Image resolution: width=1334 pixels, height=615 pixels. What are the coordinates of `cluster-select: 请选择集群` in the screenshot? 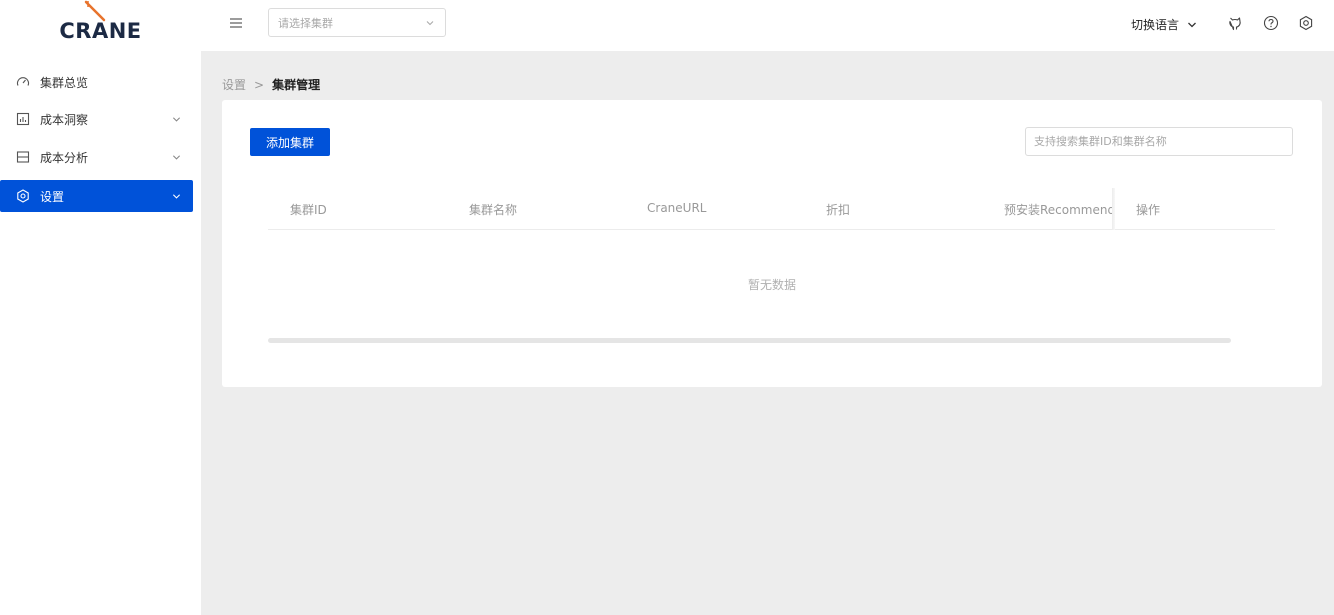 It's located at (357, 22).